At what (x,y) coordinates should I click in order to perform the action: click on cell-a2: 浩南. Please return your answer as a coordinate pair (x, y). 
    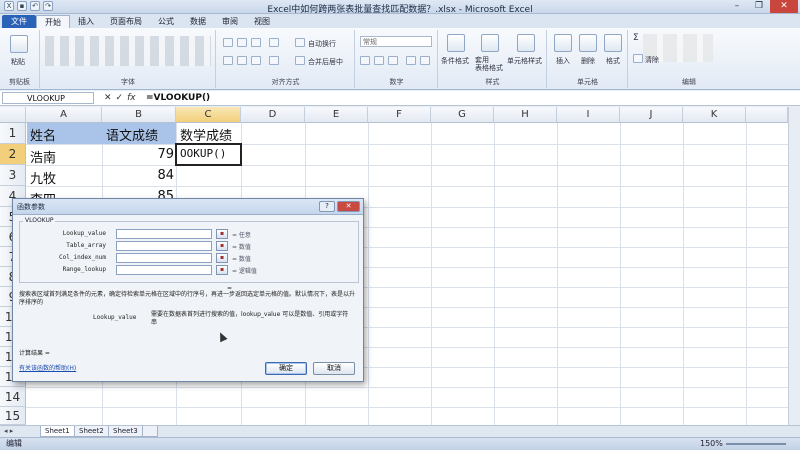
    Looking at the image, I should click on (43, 156).